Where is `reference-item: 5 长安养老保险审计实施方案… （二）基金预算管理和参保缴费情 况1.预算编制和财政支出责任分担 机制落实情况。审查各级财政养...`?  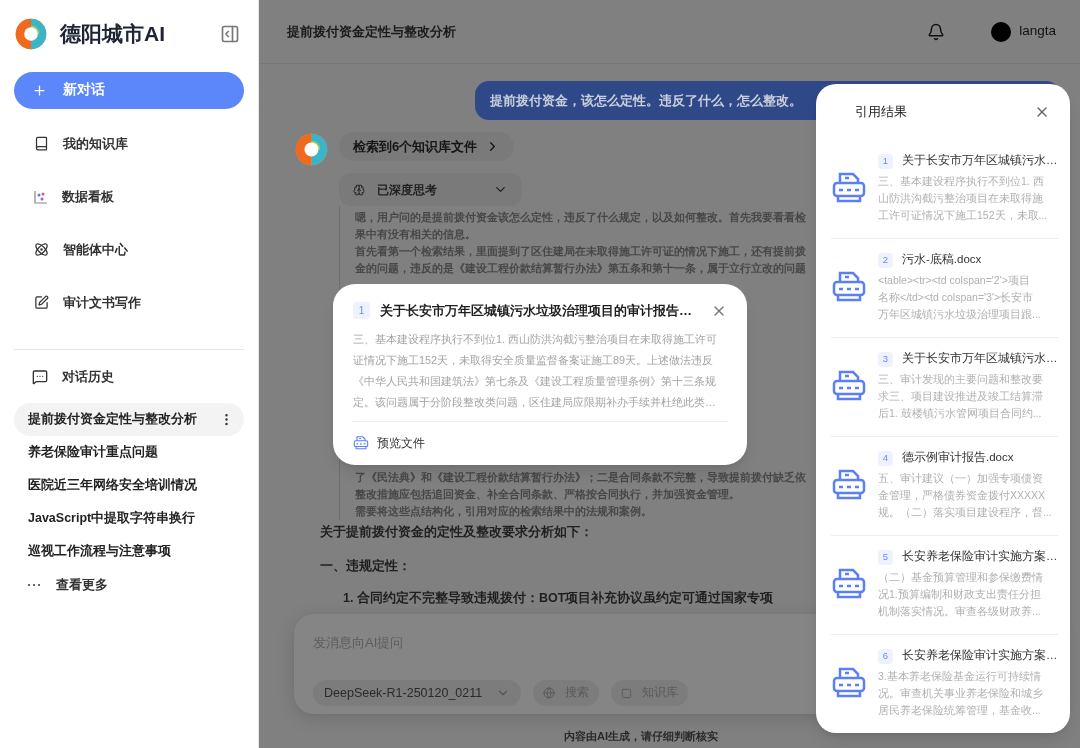 reference-item: 5 长安养老保险审计实施方案… （二）基金预算管理和参保缴费情 况1.预算编制和财政支出责任分担 机制落实情况。审查各级财政养... is located at coordinates (944, 585).